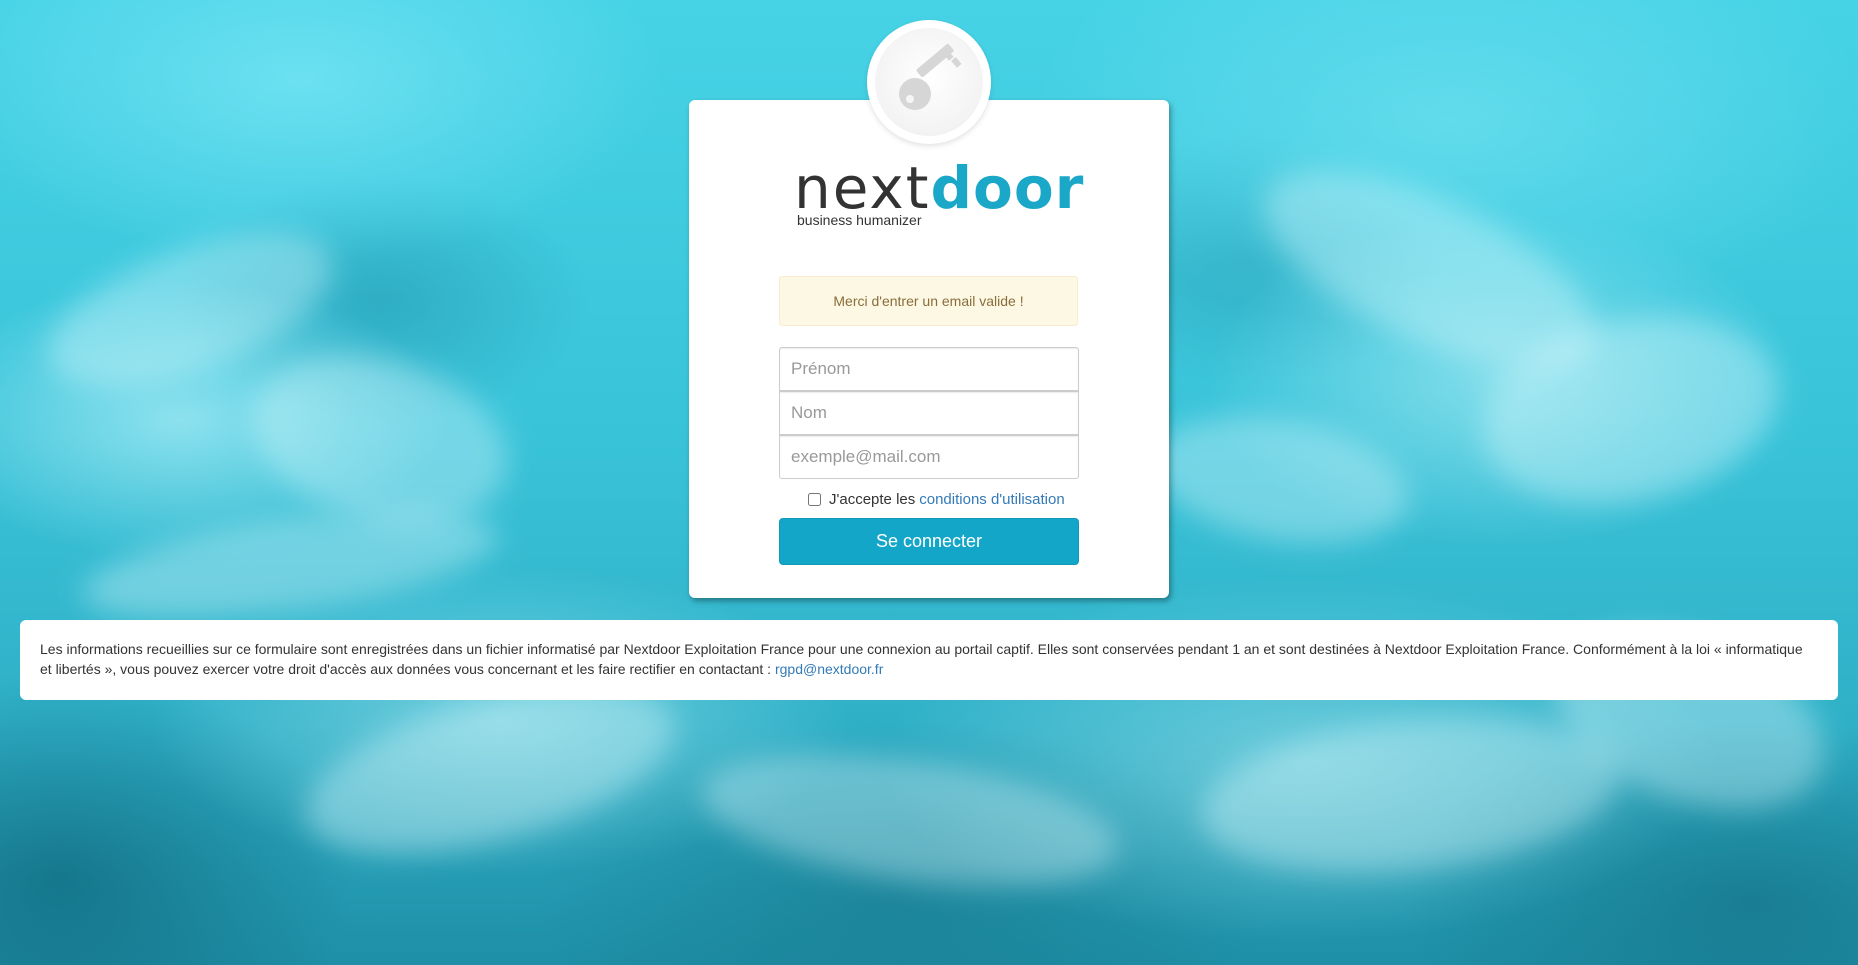 This screenshot has width=1858, height=965. What do you see at coordinates (1007, 188) in the screenshot?
I see `brand-name-part2: door` at bounding box center [1007, 188].